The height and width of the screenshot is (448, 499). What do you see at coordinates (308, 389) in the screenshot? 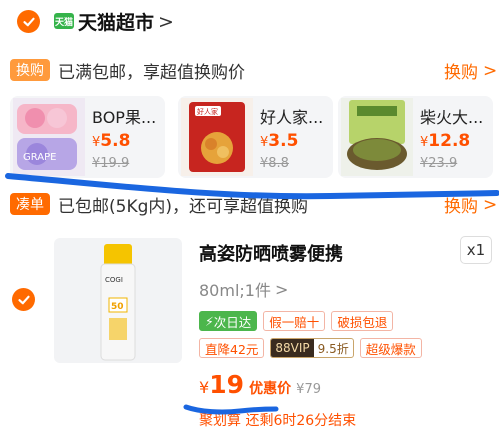
I see `original-price: ¥79` at bounding box center [308, 389].